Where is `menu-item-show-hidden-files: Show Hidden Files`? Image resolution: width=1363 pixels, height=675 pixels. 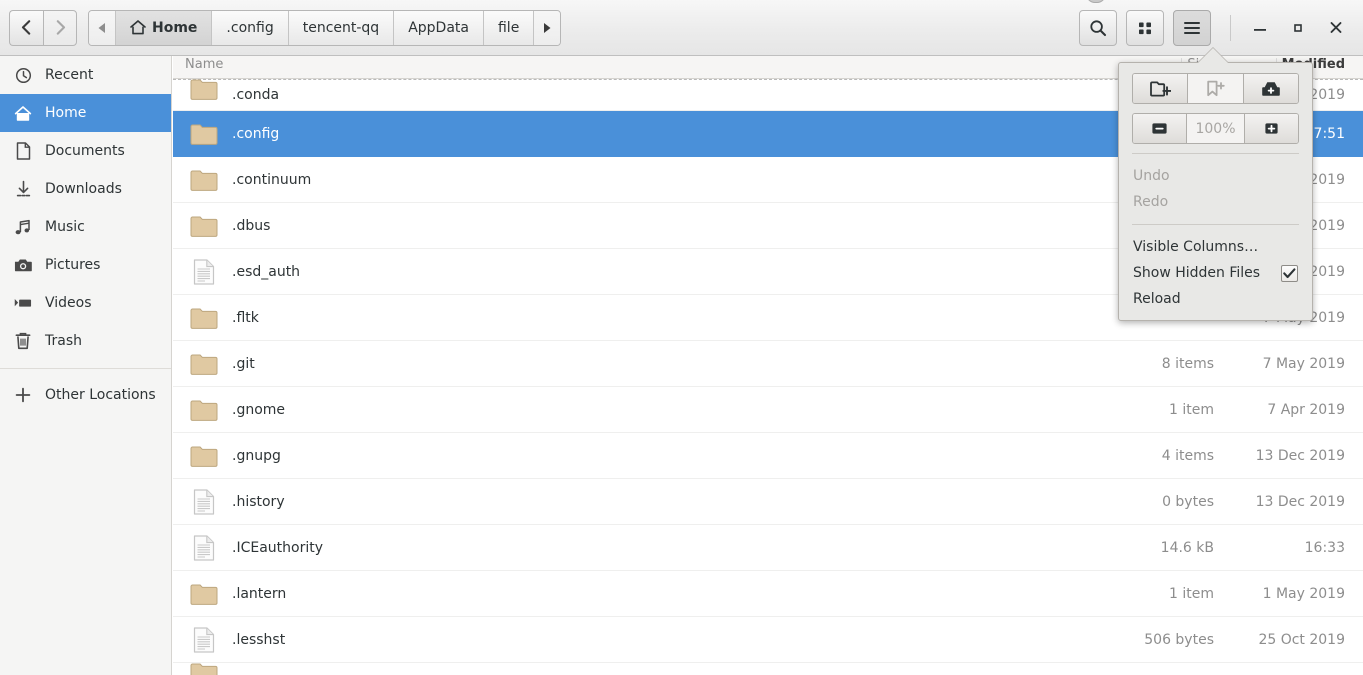
menu-item-show-hidden-files: Show Hidden Files is located at coordinates (1215, 273).